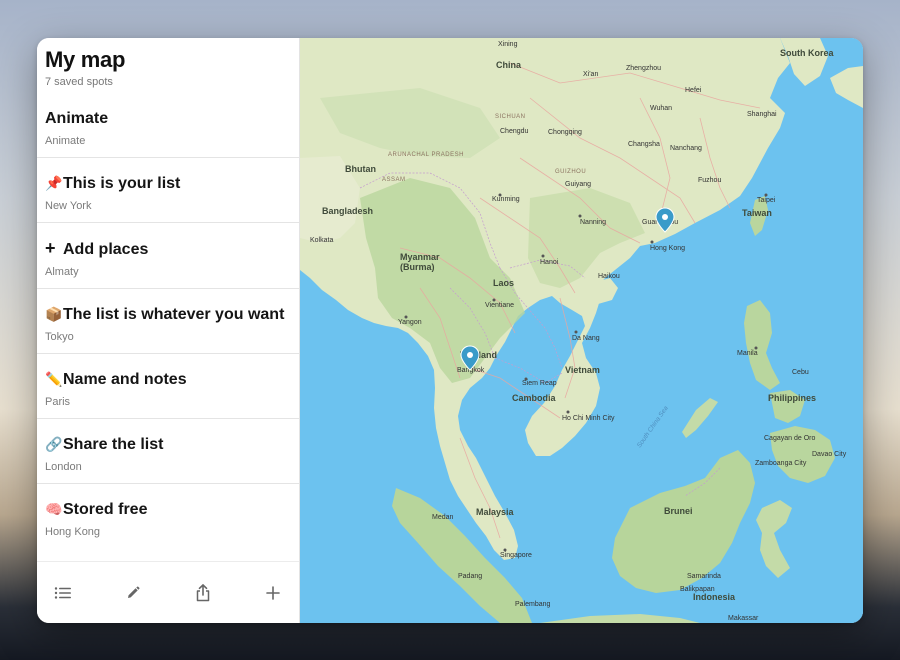  Describe the element at coordinates (578, 184) in the screenshot. I see `city-label: Guiyang` at that location.